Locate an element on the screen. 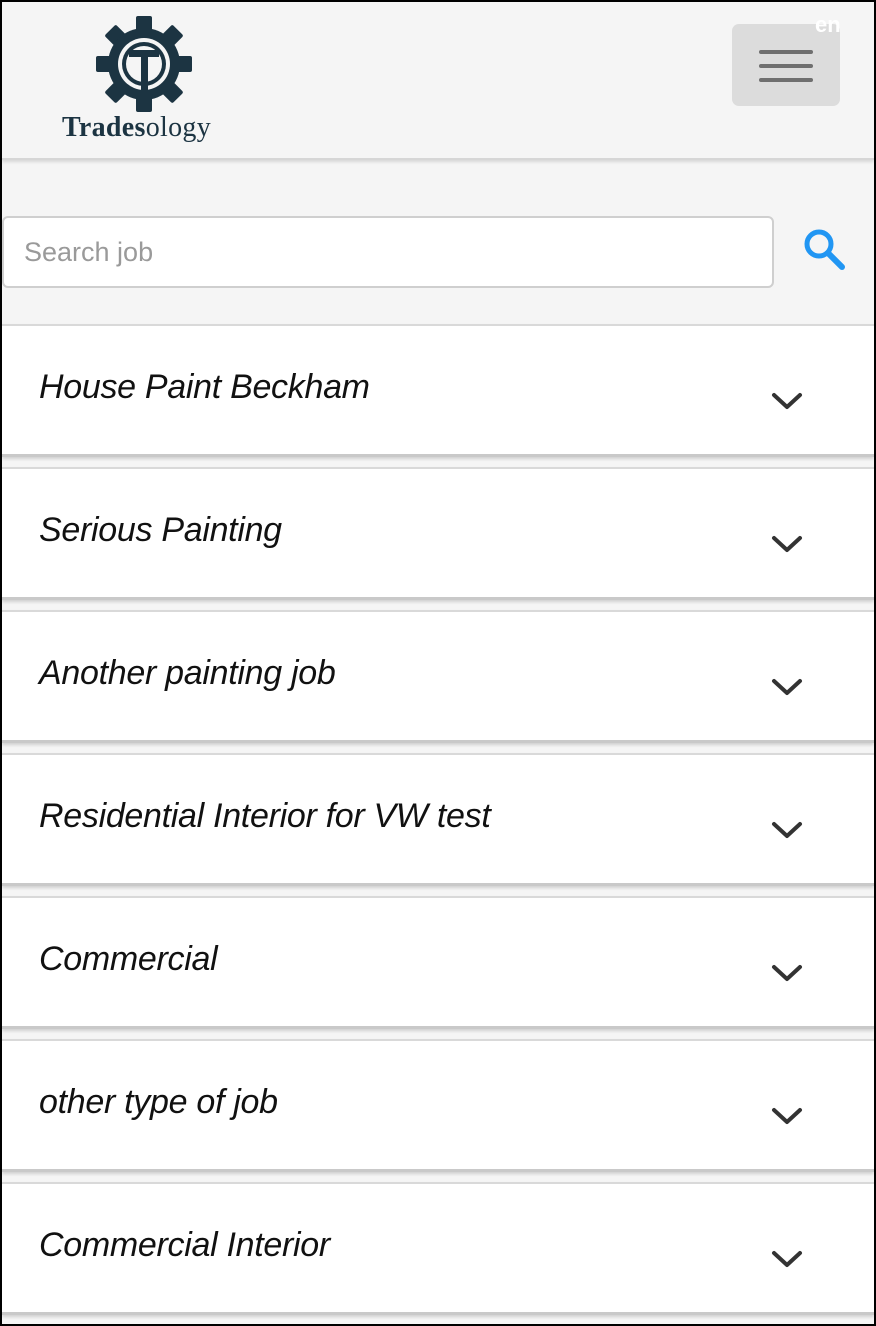  job-title: Residential Interior for VW test is located at coordinates (265, 816).